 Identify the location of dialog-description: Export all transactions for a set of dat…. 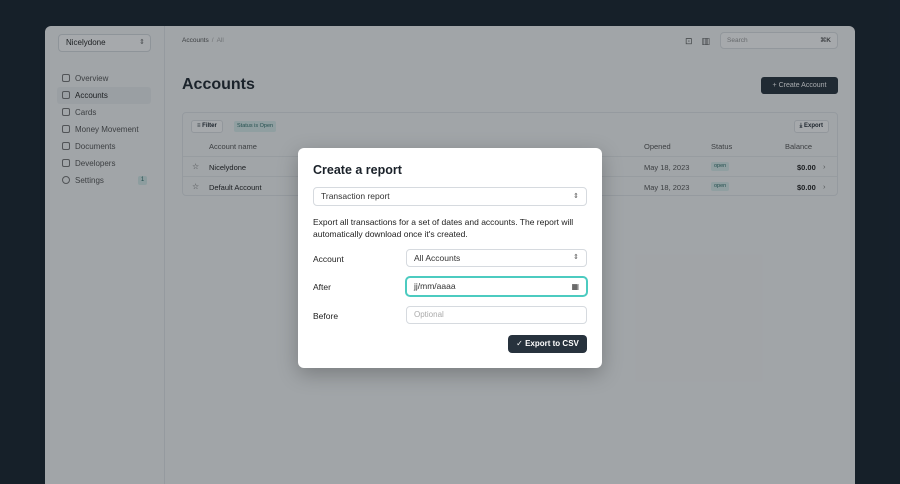
(443, 228).